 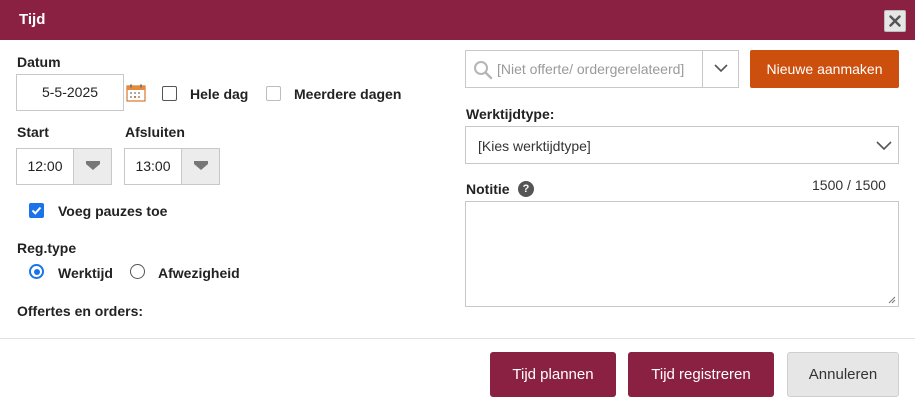 I want to click on plan-time-button: Tijd plannen, so click(x=553, y=374).